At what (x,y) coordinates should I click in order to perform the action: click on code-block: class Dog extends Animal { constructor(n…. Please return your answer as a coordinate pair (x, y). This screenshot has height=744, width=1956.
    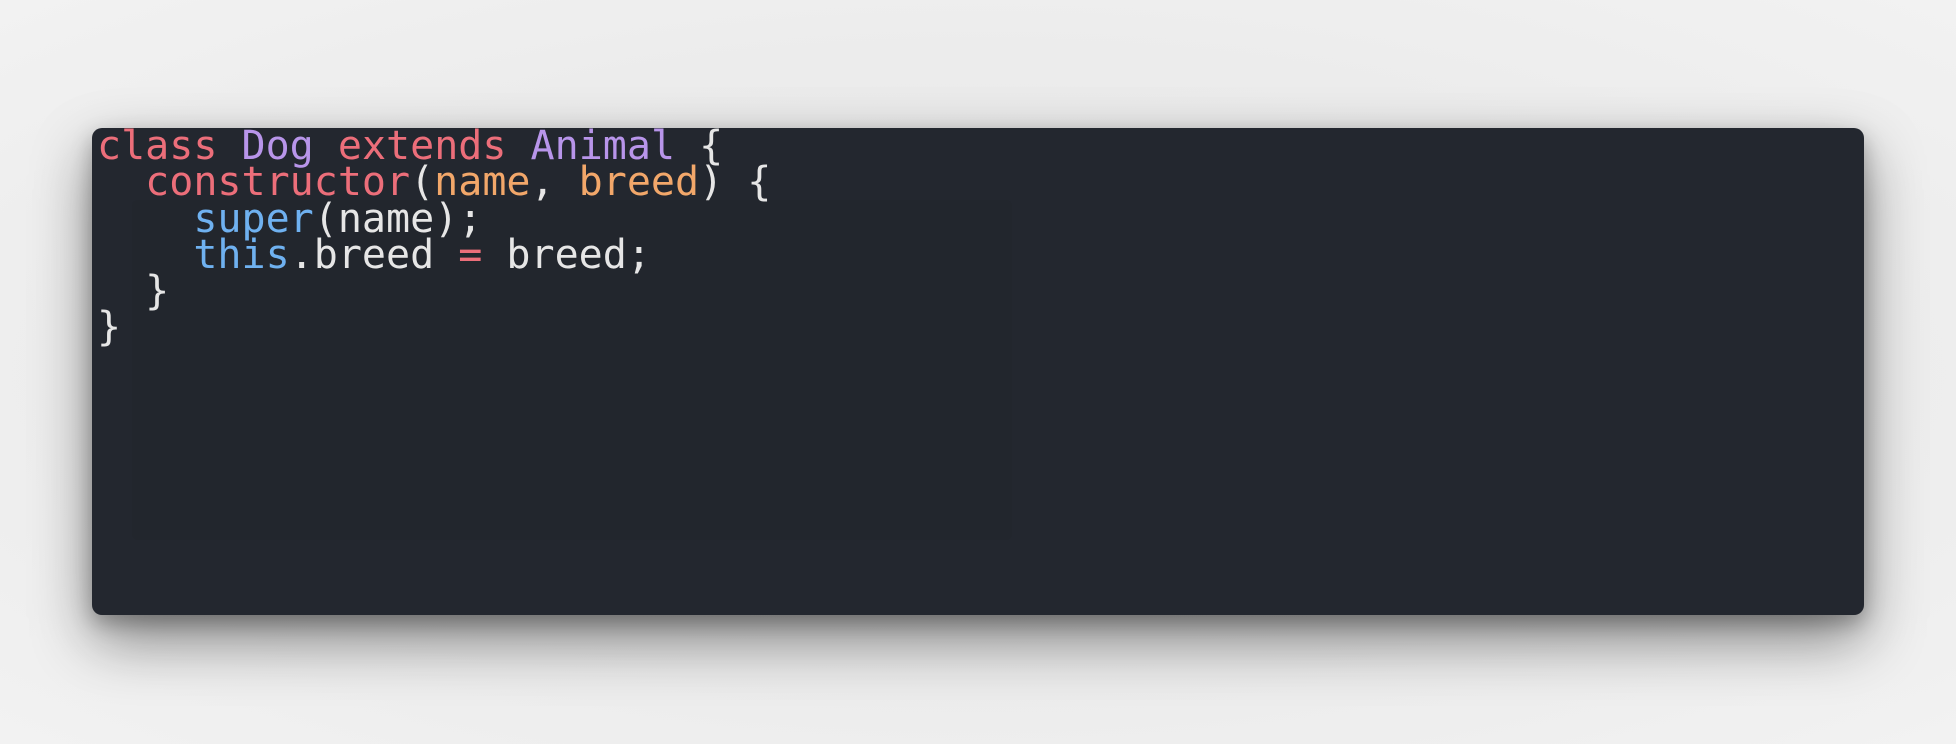
    Looking at the image, I should click on (434, 236).